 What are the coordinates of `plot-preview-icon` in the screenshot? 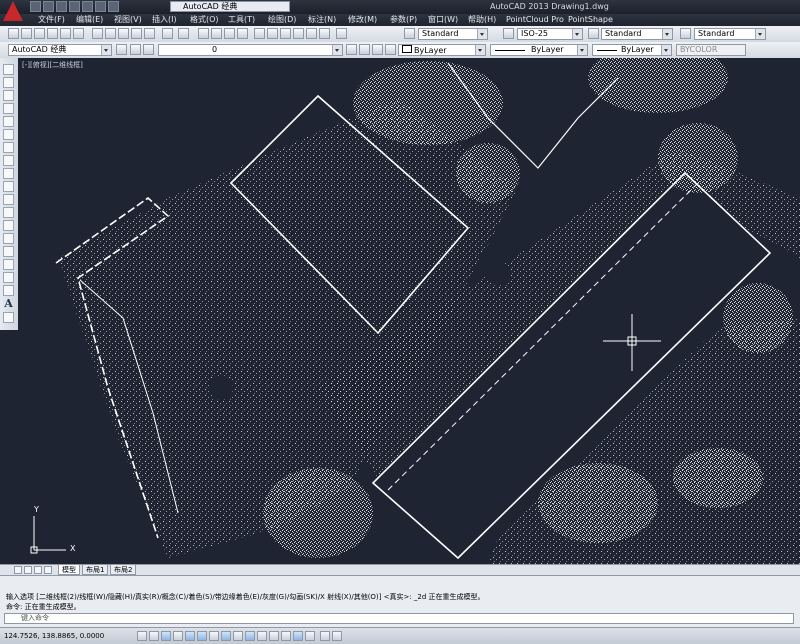 It's located at (65, 33).